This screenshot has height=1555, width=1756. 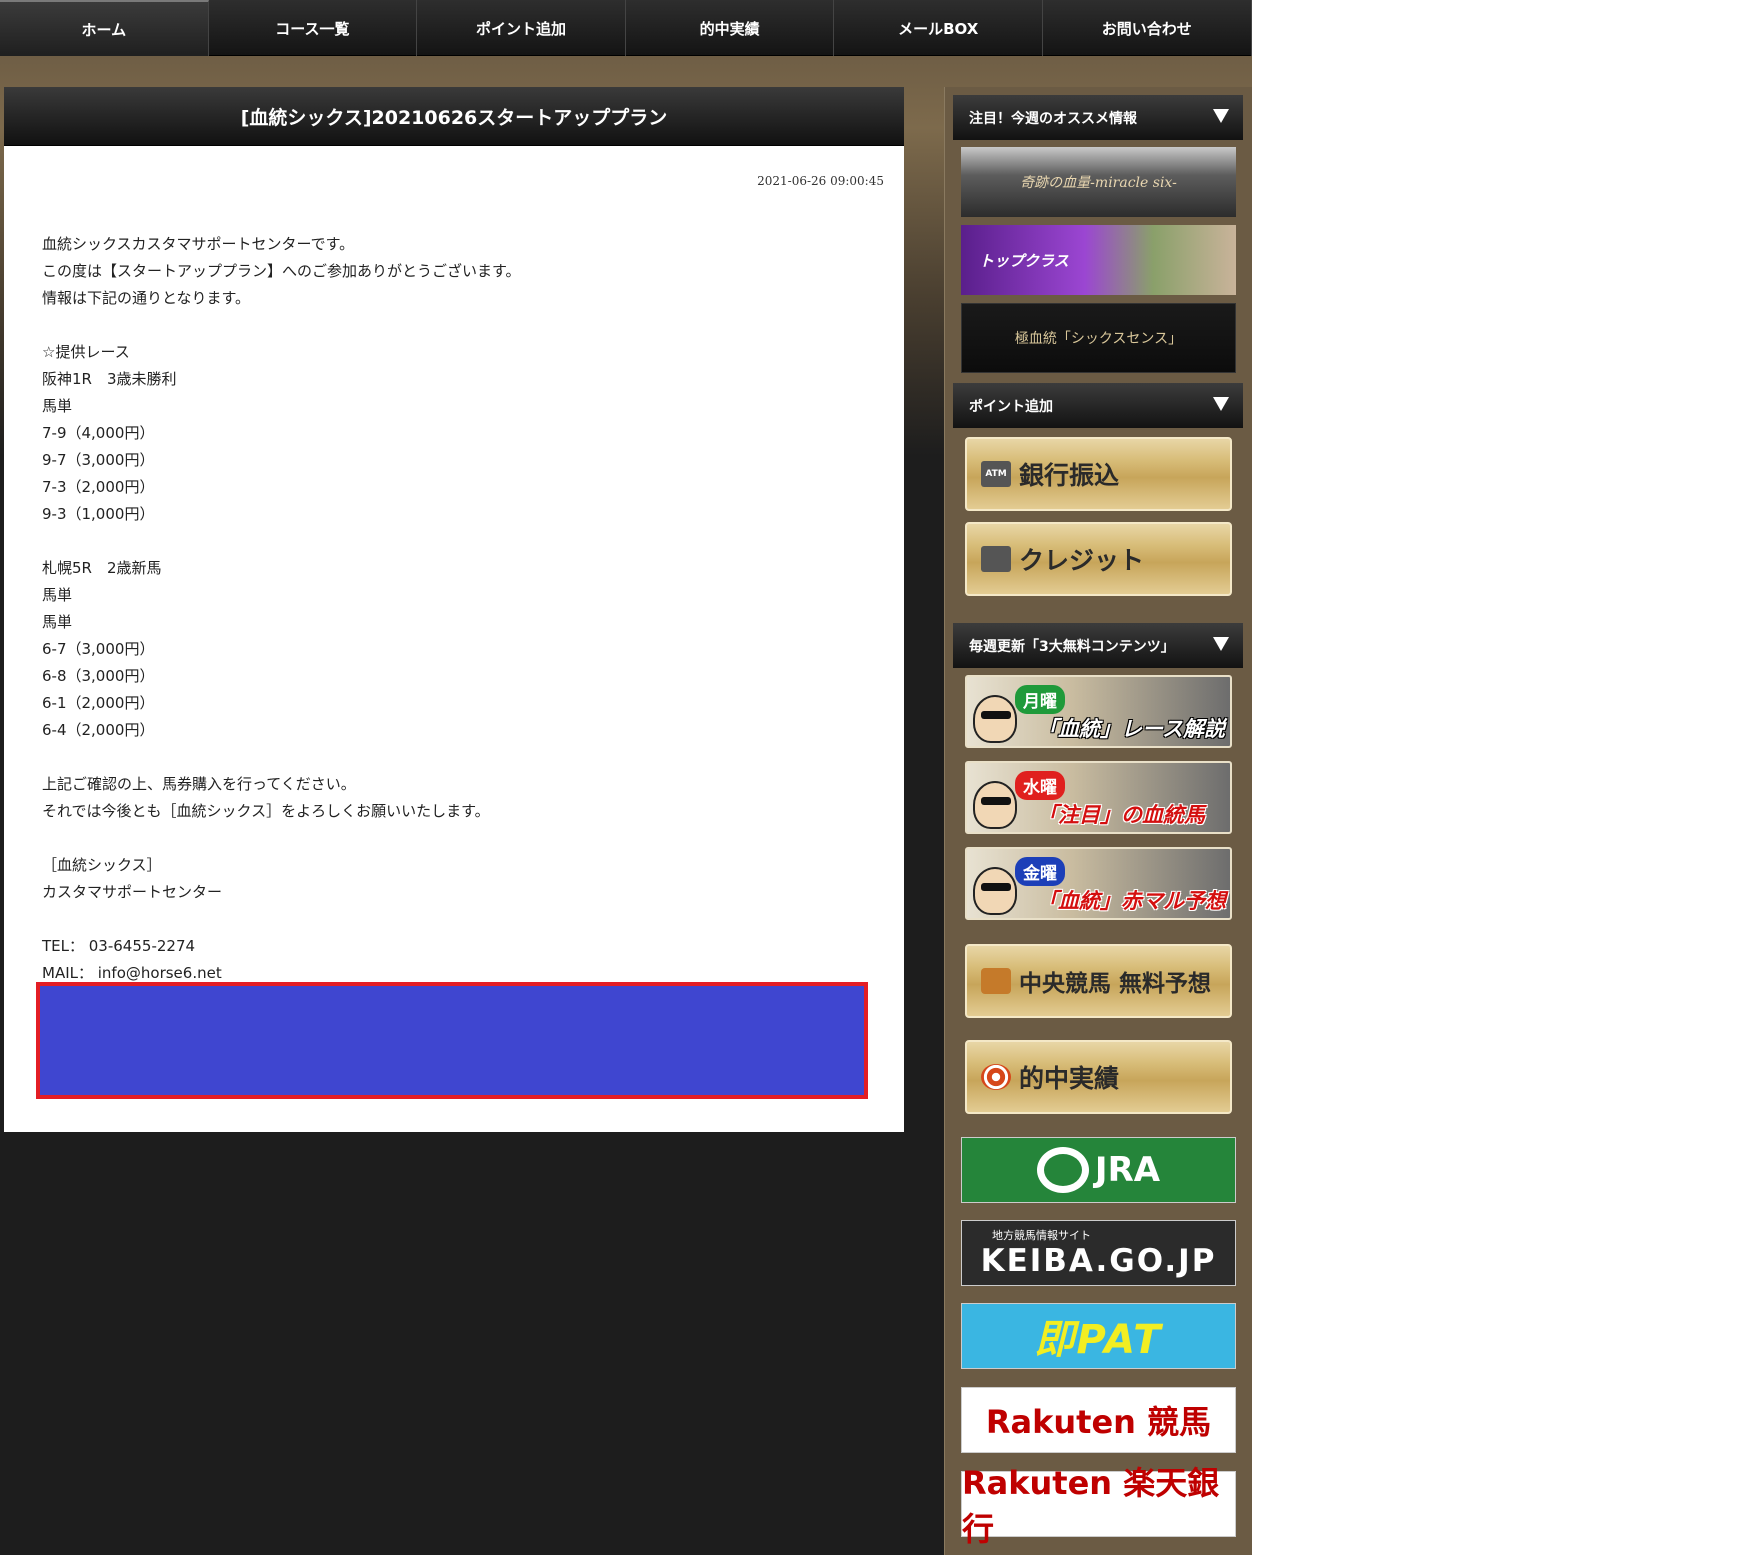 I want to click on rakuten-keiba-link: Rakuten 競馬, so click(x=1098, y=1420).